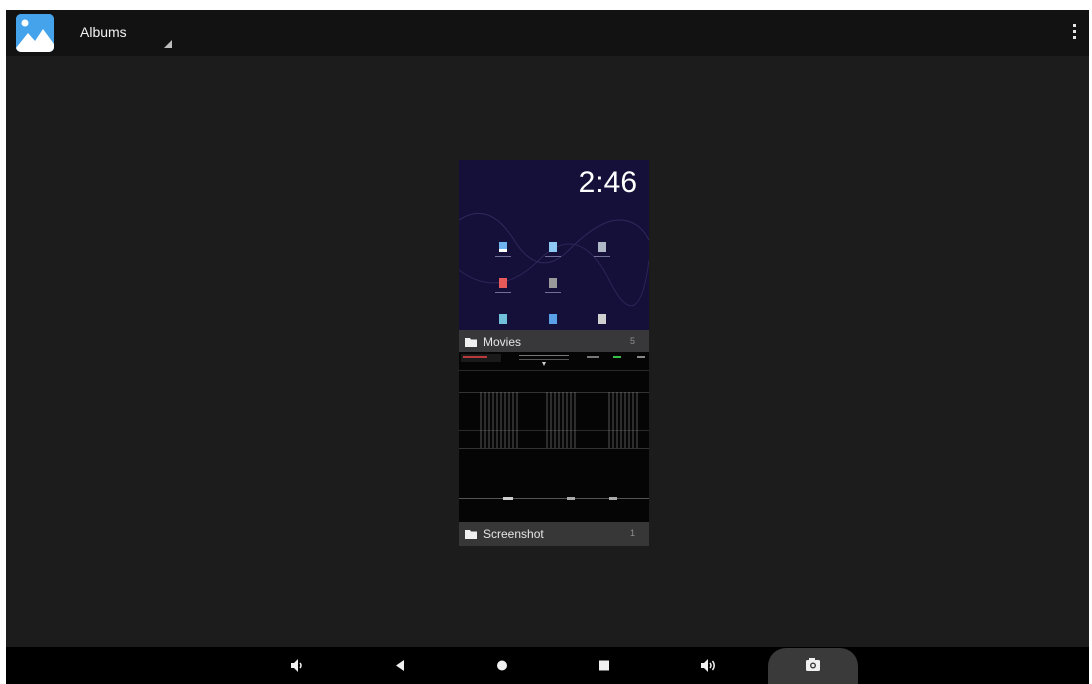 This screenshot has width=1092, height=684. Describe the element at coordinates (632, 533) in the screenshot. I see `album-count: 1` at that location.